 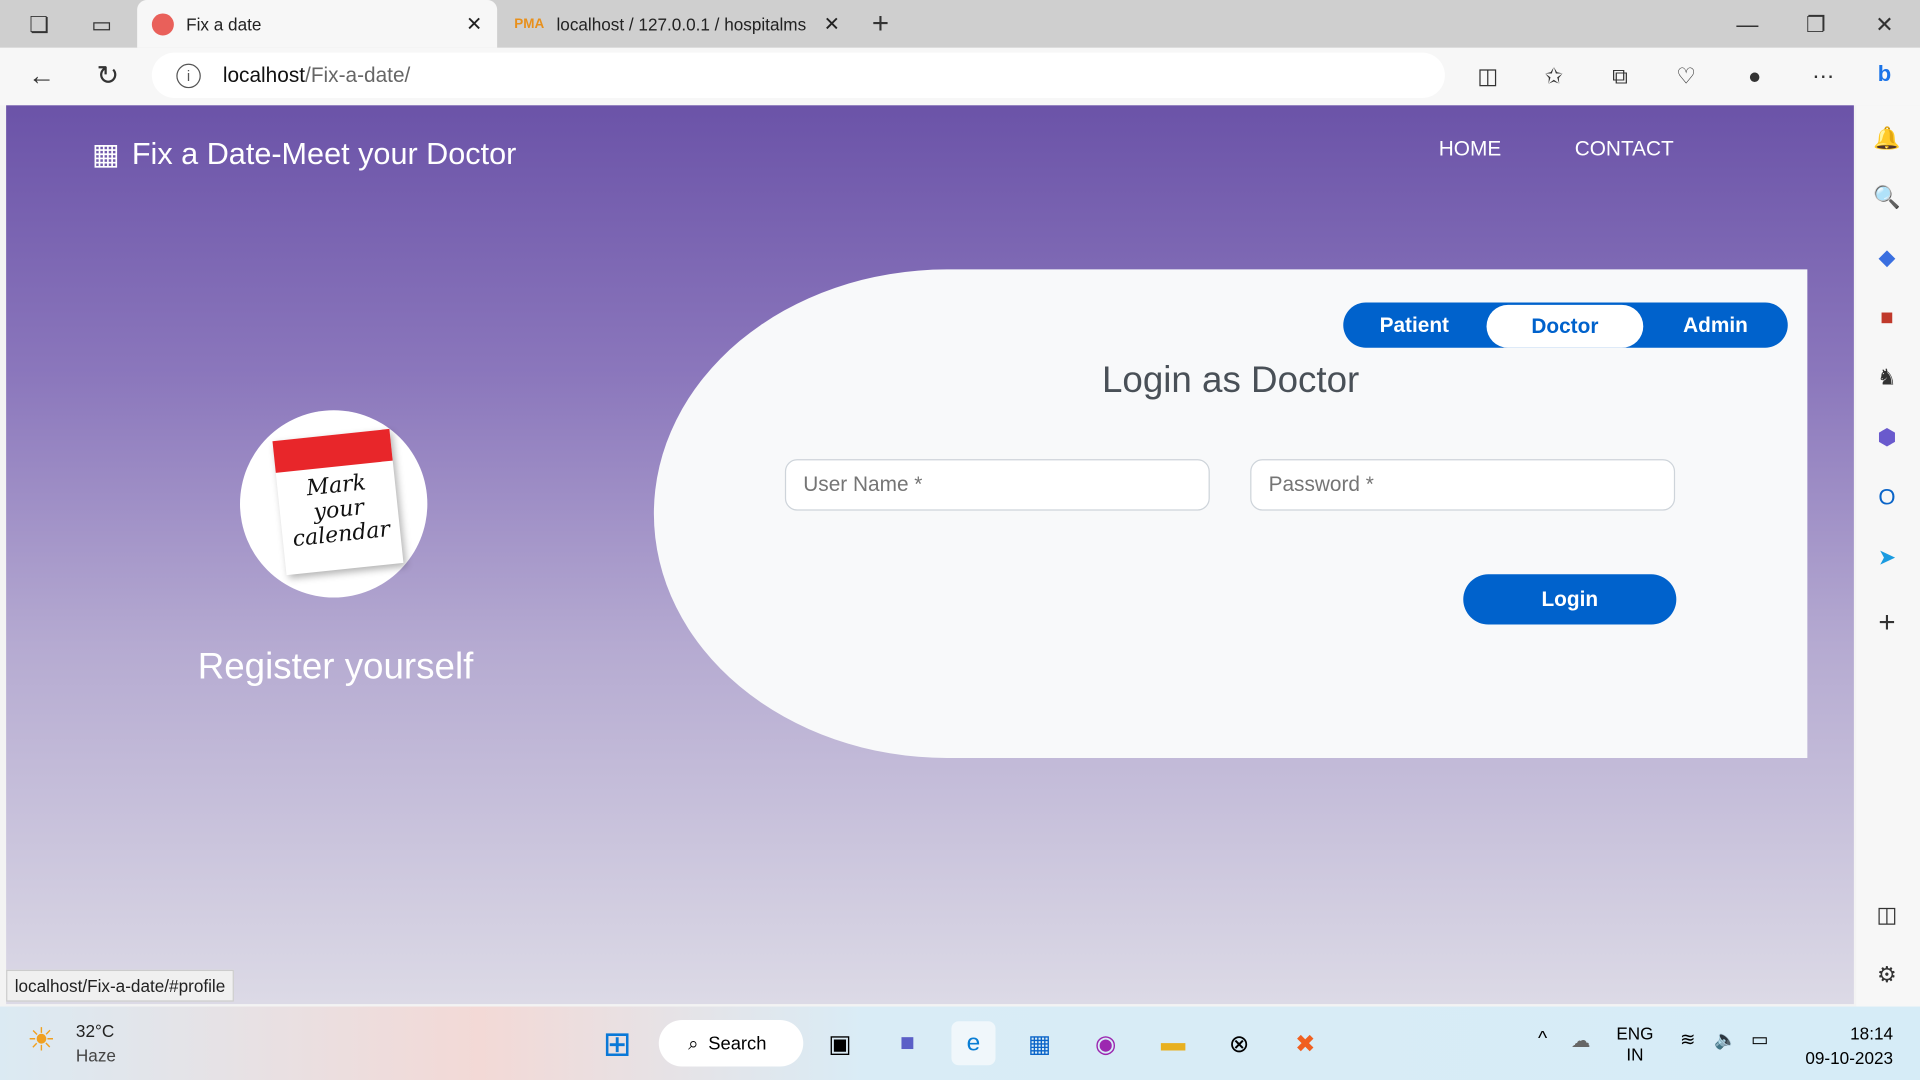 What do you see at coordinates (529, 24) in the screenshot?
I see `pma-favicon-icon: PMA` at bounding box center [529, 24].